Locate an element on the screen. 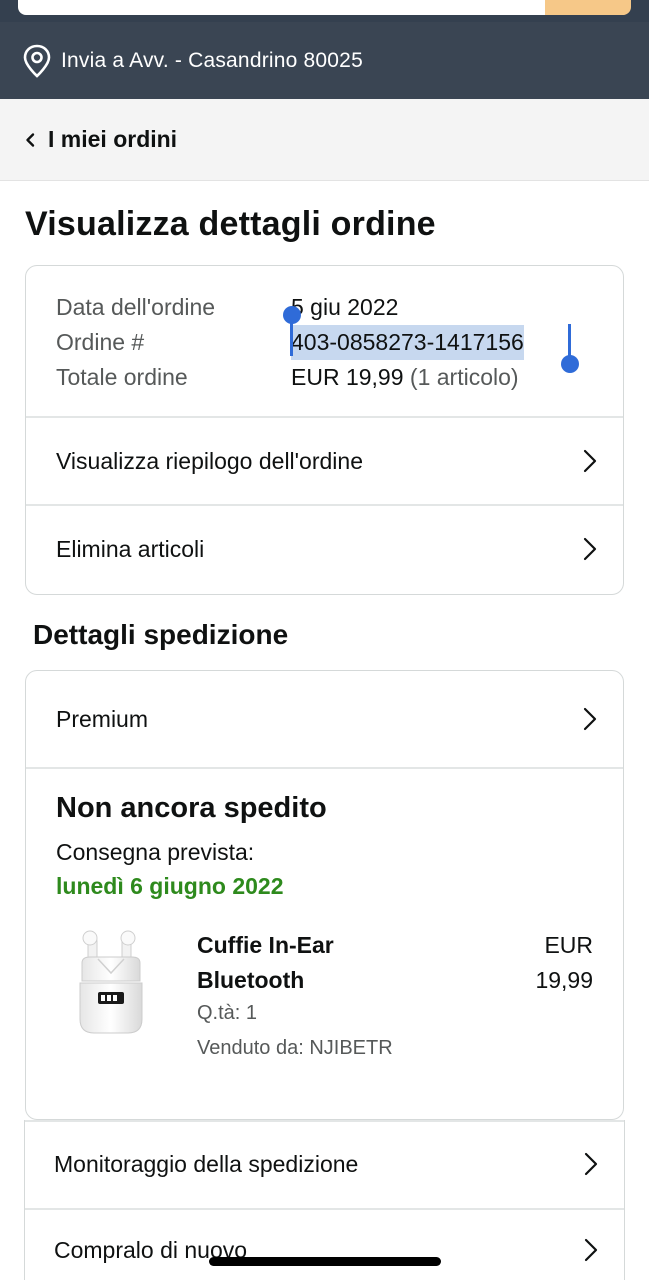  order-number-label: Ordine # is located at coordinates (100, 342).